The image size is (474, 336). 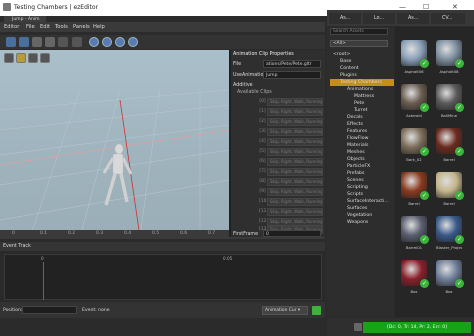 I want to click on first-frame-field: 0, so click(x=292, y=233).